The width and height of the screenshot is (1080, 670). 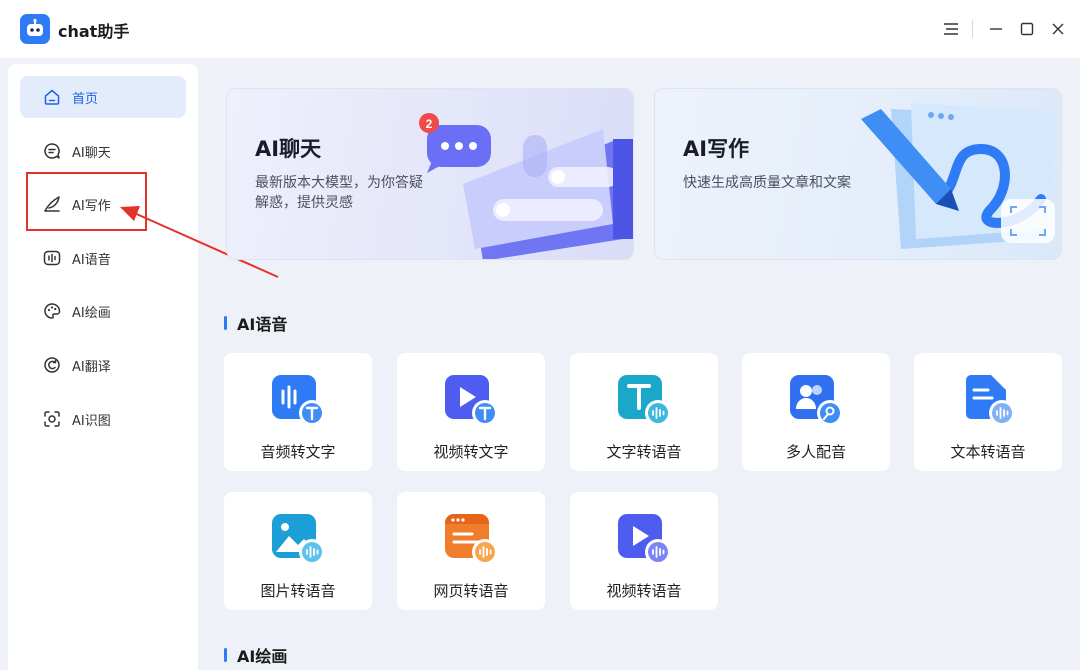 What do you see at coordinates (951, 29) in the screenshot?
I see `menu-icon` at bounding box center [951, 29].